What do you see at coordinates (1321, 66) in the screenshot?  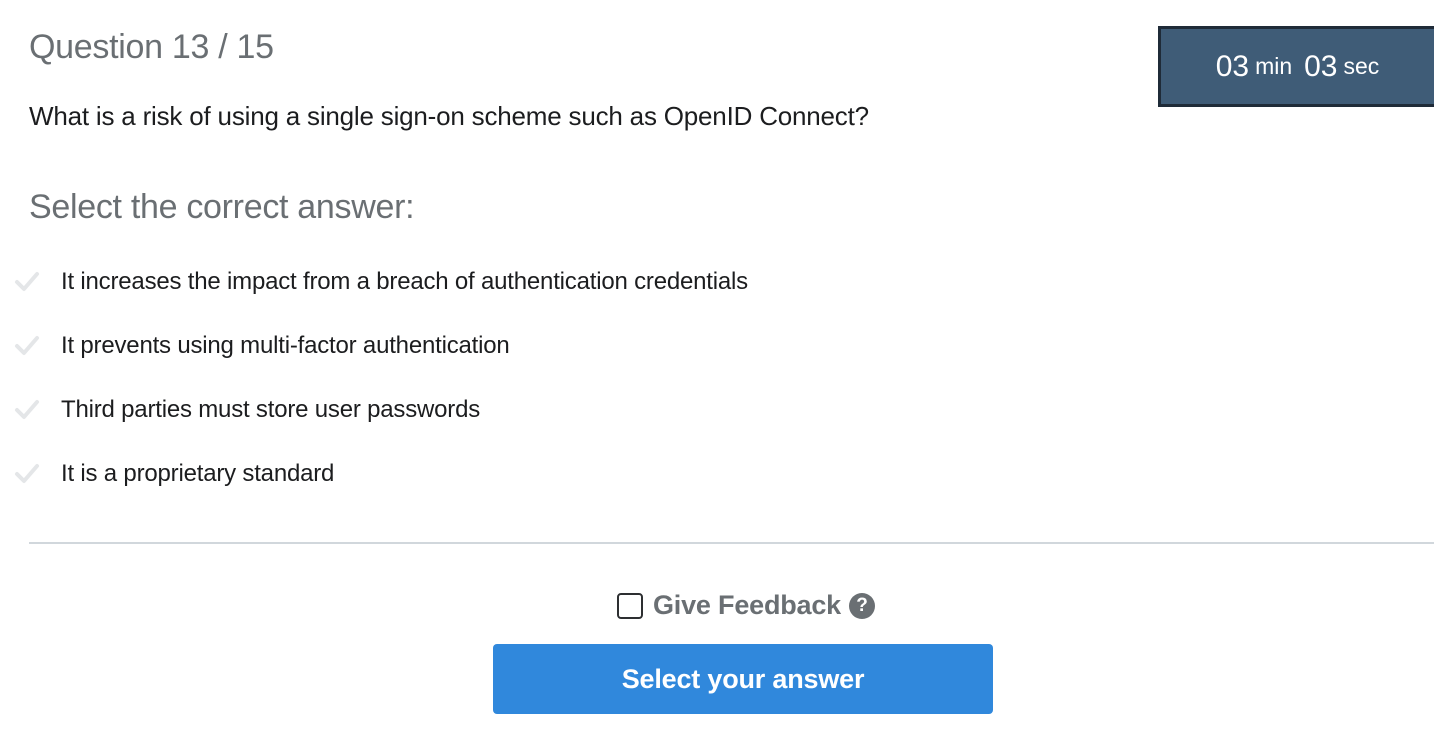 I see `timer-seconds: 03` at bounding box center [1321, 66].